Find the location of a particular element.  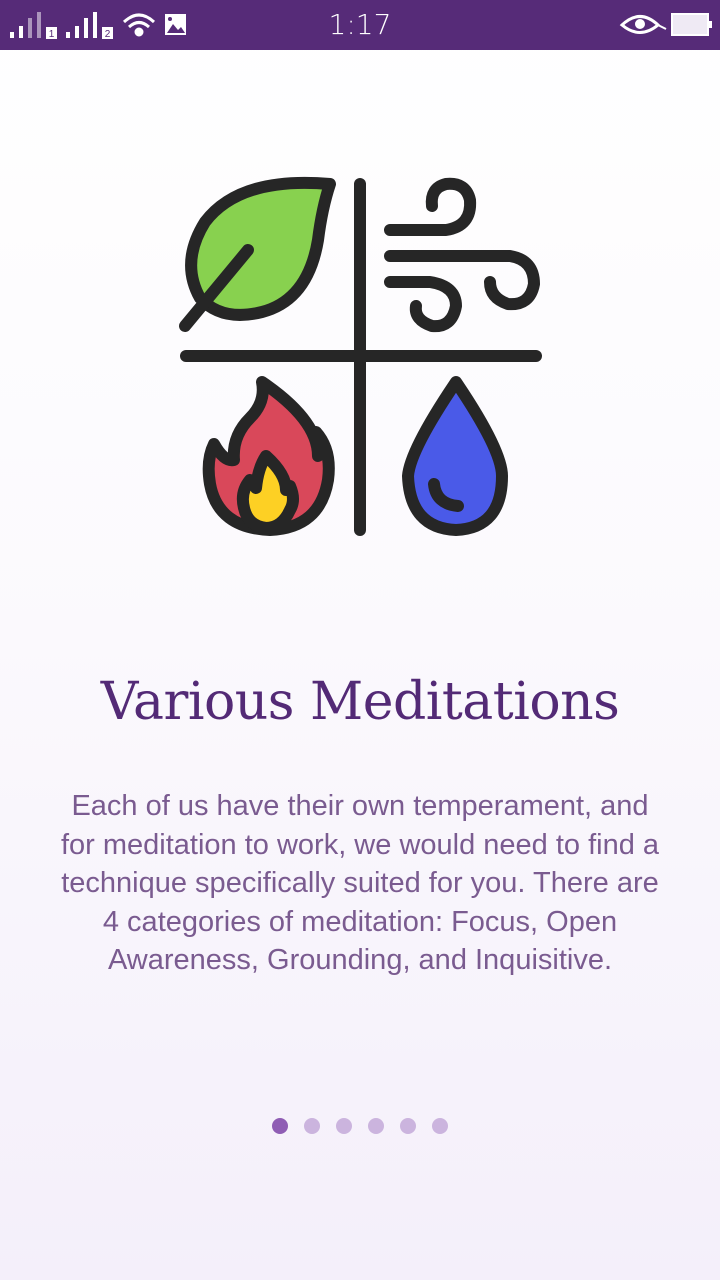

status-icons-right is located at coordinates (665, 24).